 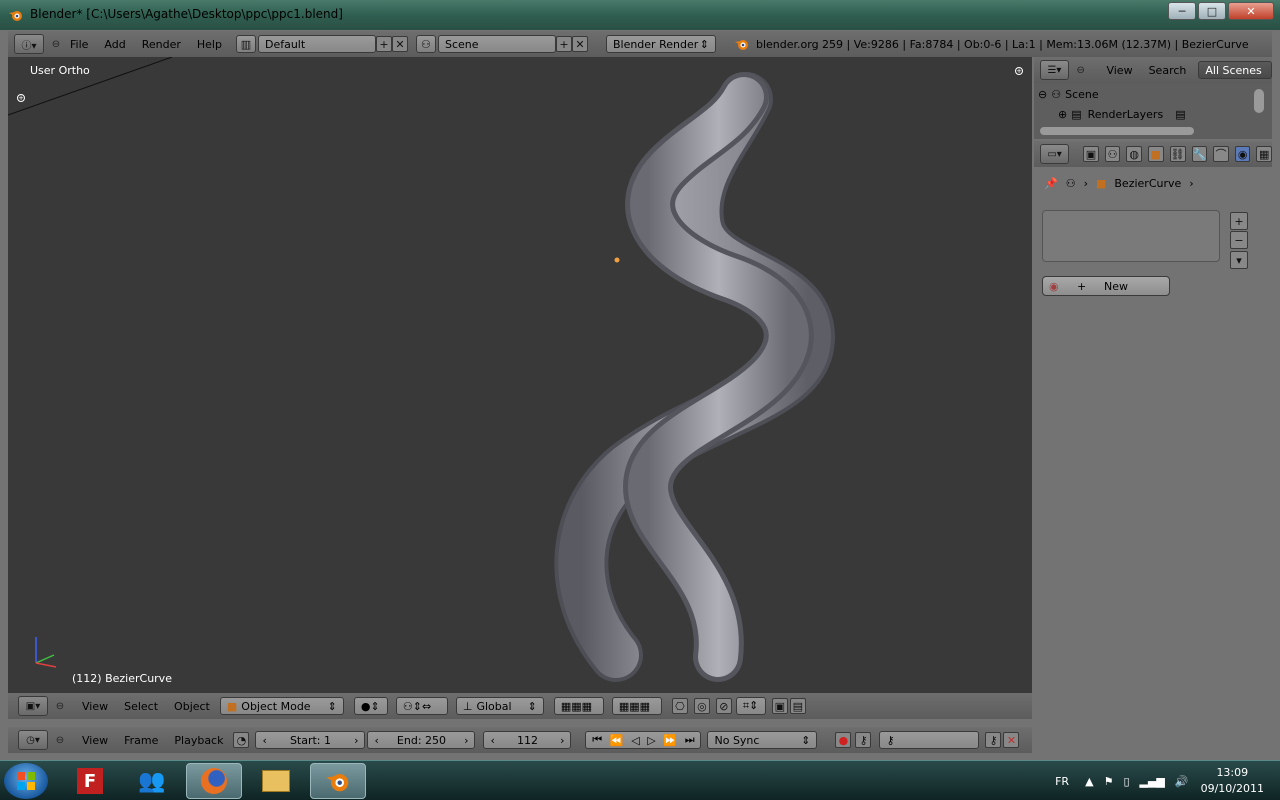 What do you see at coordinates (338, 781) in the screenshot?
I see `blender-taskbar-icon` at bounding box center [338, 781].